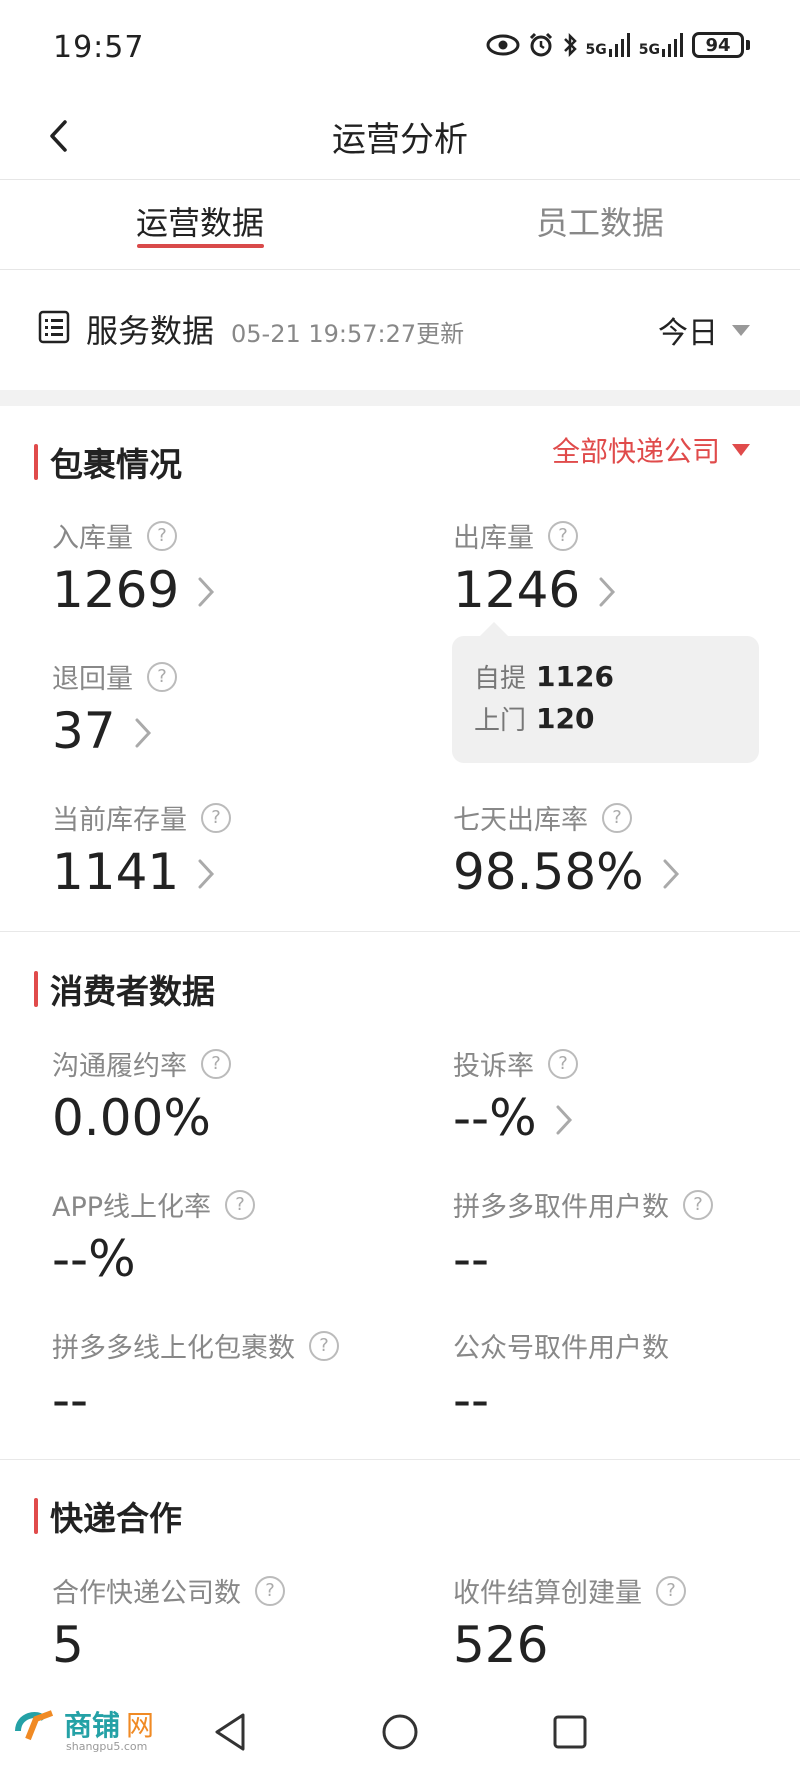  I want to click on metric-value: 1269, so click(116, 590).